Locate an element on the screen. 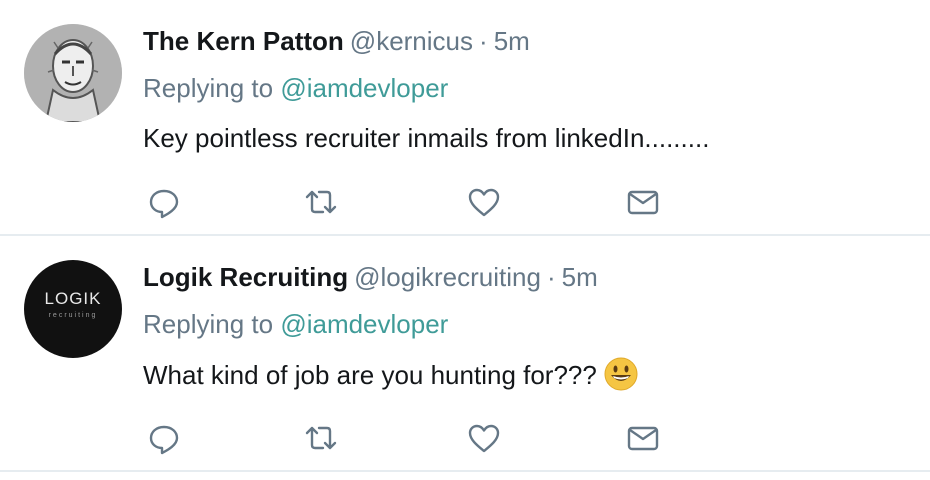  user-handle: @logikrecruiting is located at coordinates (447, 277).